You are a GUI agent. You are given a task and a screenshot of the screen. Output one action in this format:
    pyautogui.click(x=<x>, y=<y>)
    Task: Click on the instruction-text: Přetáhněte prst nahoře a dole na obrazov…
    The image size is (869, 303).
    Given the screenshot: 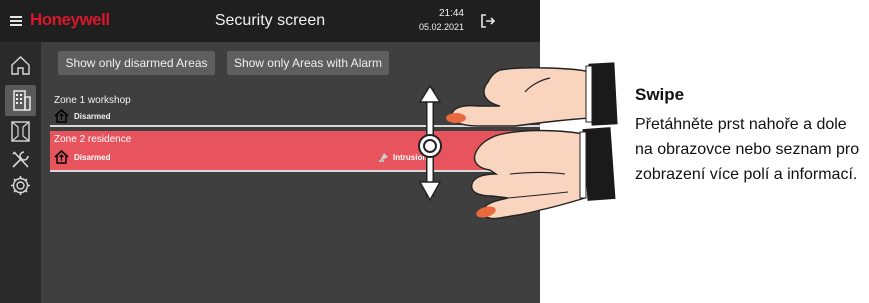 What is the action you would take?
    pyautogui.click(x=747, y=149)
    